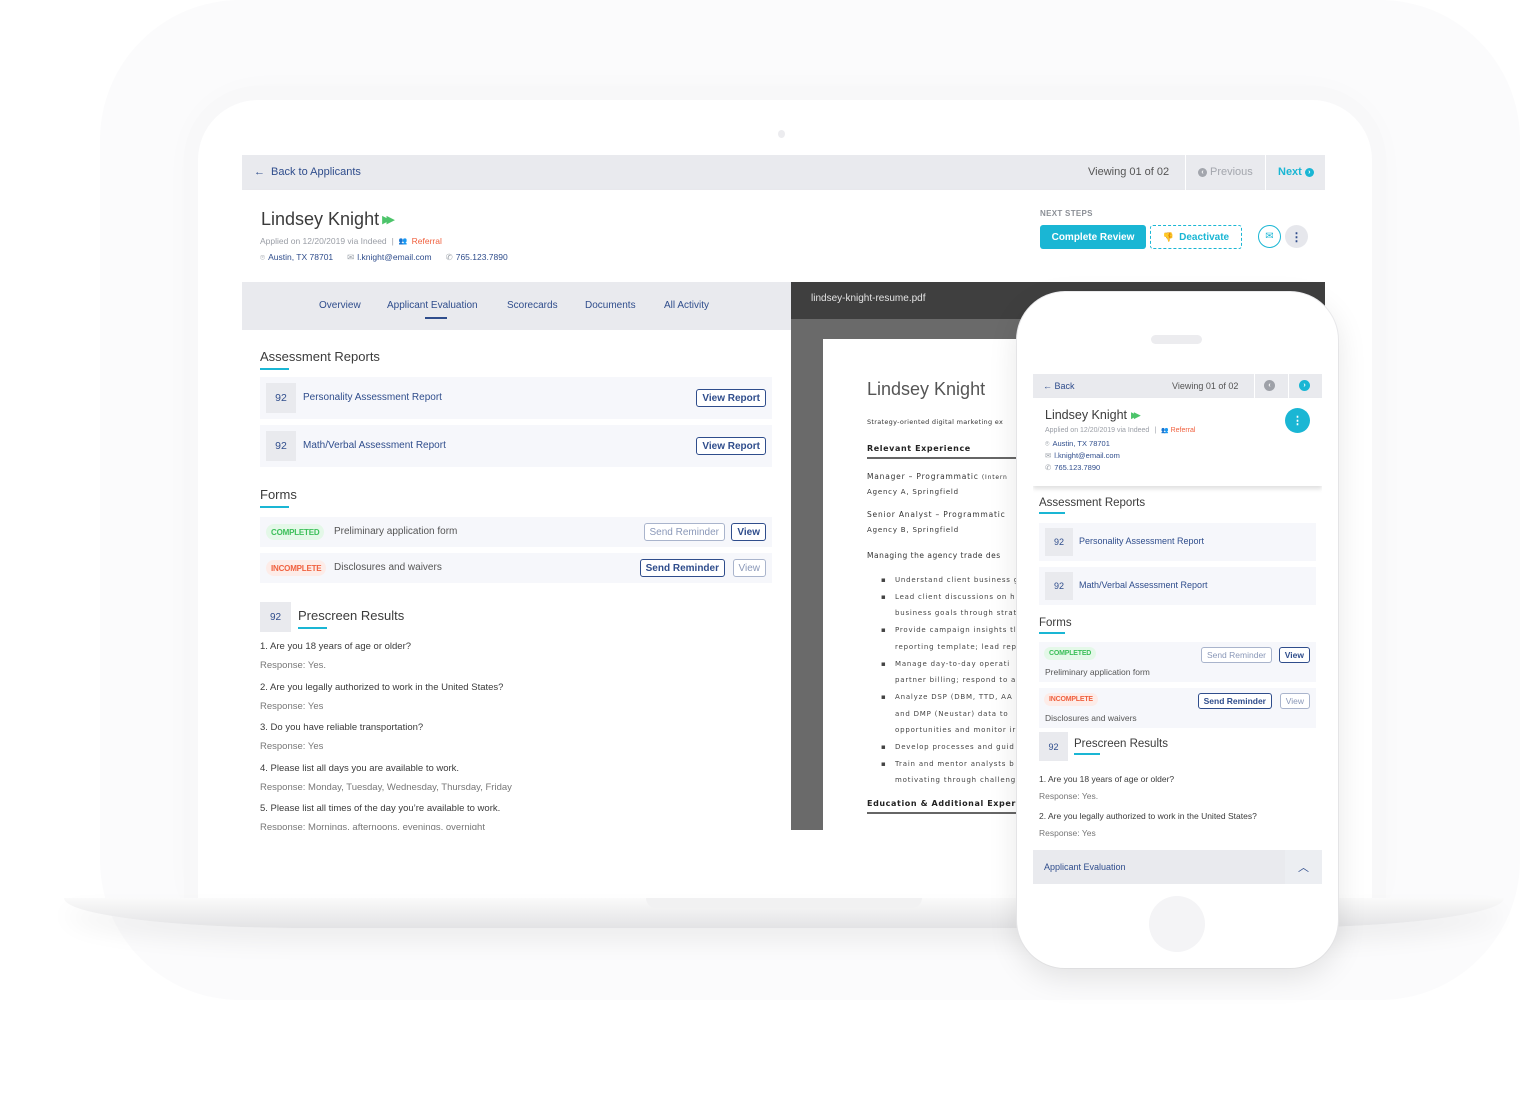 This screenshot has width=1536, height=1101. Describe the element at coordinates (1304, 385) in the screenshot. I see `next-button: ›` at that location.